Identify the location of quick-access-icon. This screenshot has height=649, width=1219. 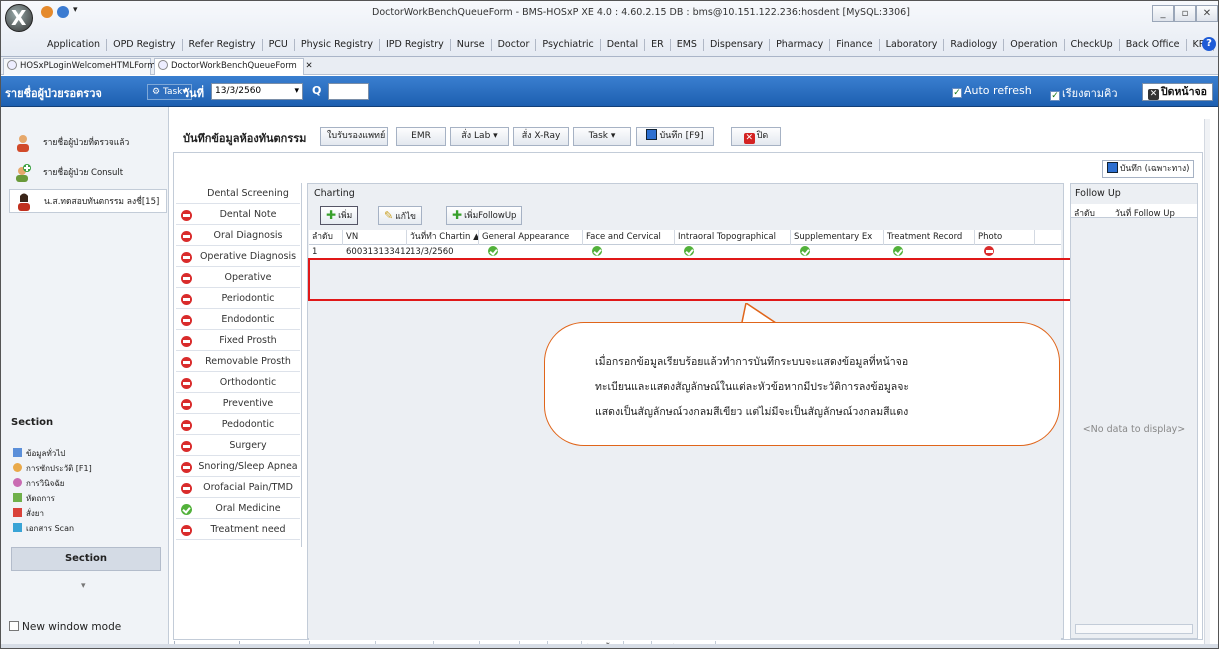
(47, 12).